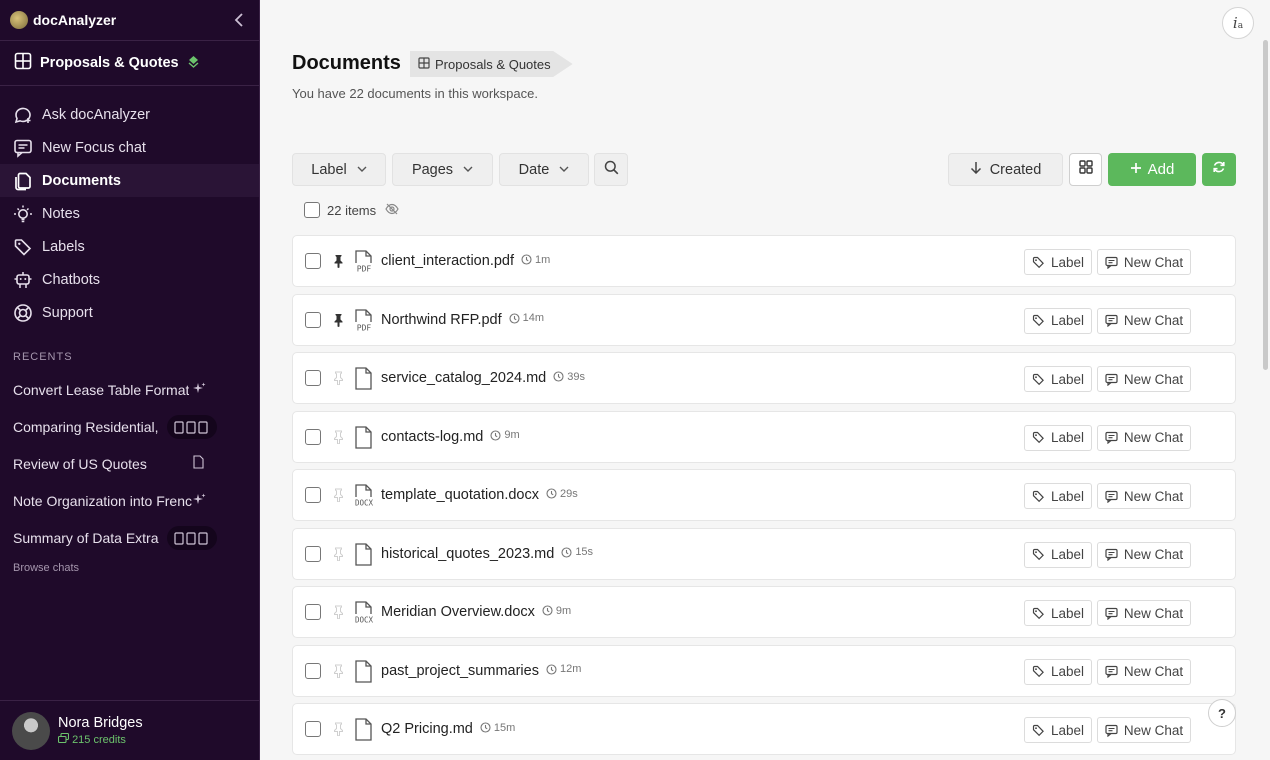 The image size is (1270, 760). Describe the element at coordinates (432, 437) in the screenshot. I see `file-name: contacts-log.md` at that location.